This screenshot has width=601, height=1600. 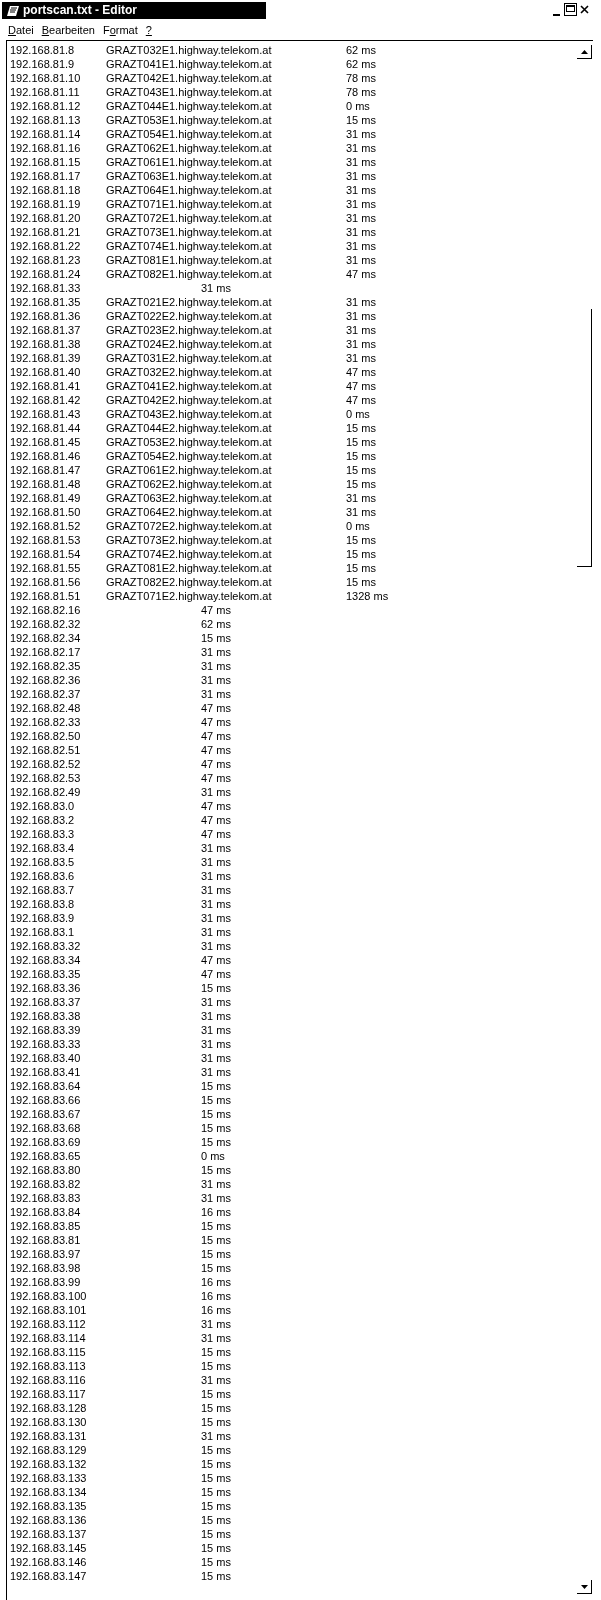 I want to click on menu-item: Datei, so click(x=21, y=30).